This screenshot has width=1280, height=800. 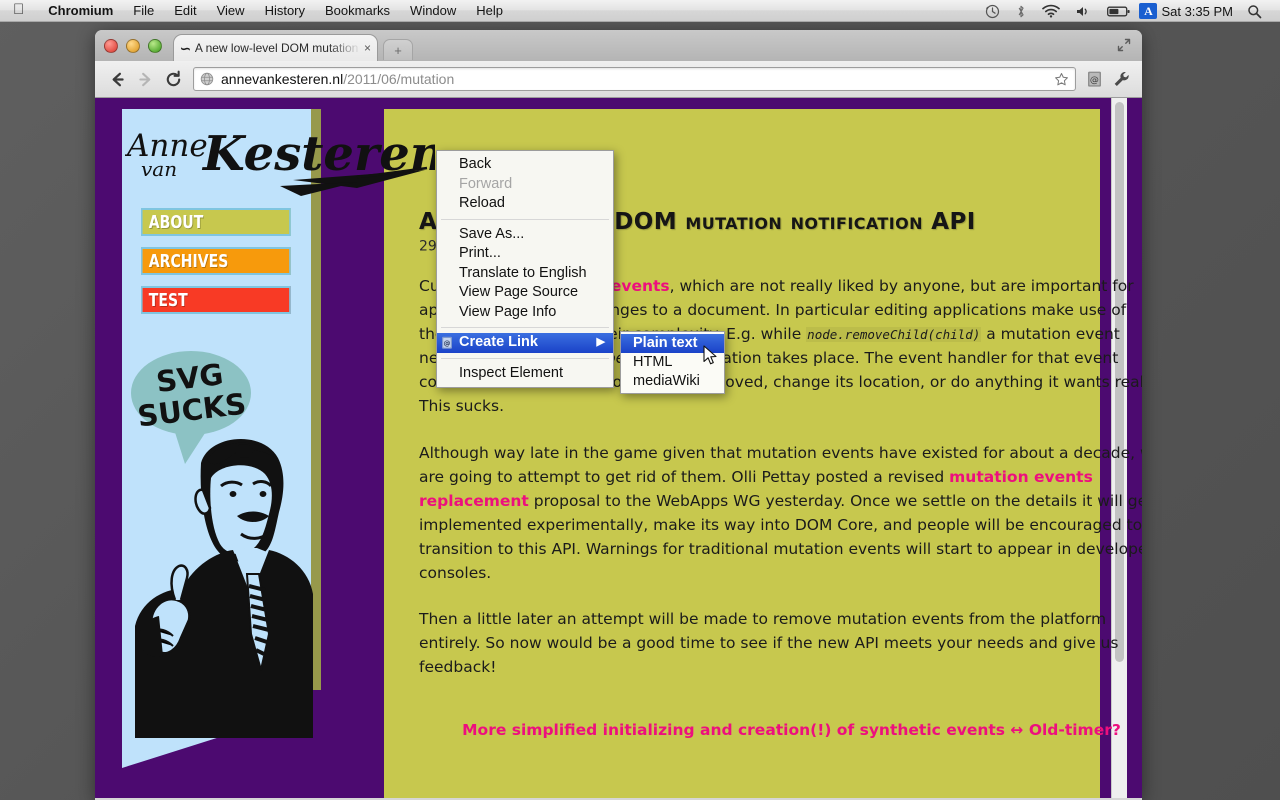 I want to click on address-bar-url: annevankesteren.nl/2011/06/mutation, so click(x=635, y=79).